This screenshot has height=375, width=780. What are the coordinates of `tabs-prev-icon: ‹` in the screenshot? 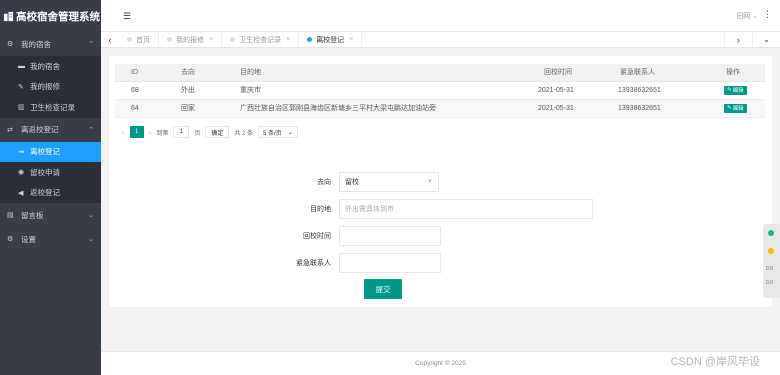 It's located at (110, 40).